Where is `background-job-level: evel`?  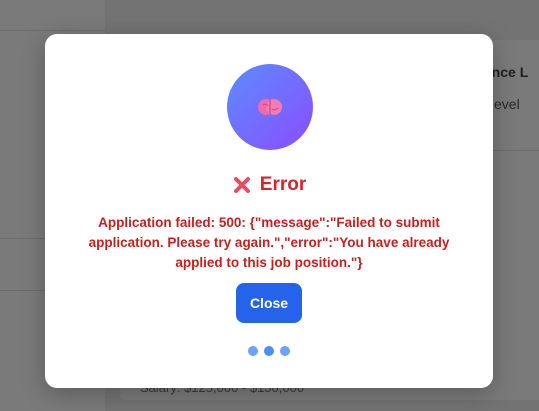
background-job-level: evel is located at coordinates (507, 104).